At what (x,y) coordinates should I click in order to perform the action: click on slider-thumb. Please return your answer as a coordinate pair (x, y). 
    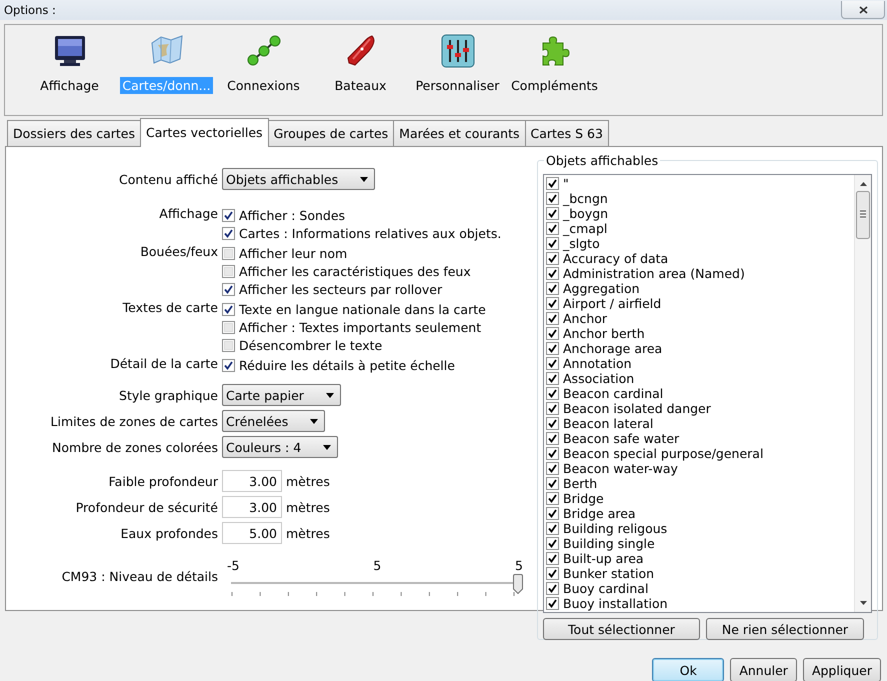
    Looking at the image, I should click on (518, 584).